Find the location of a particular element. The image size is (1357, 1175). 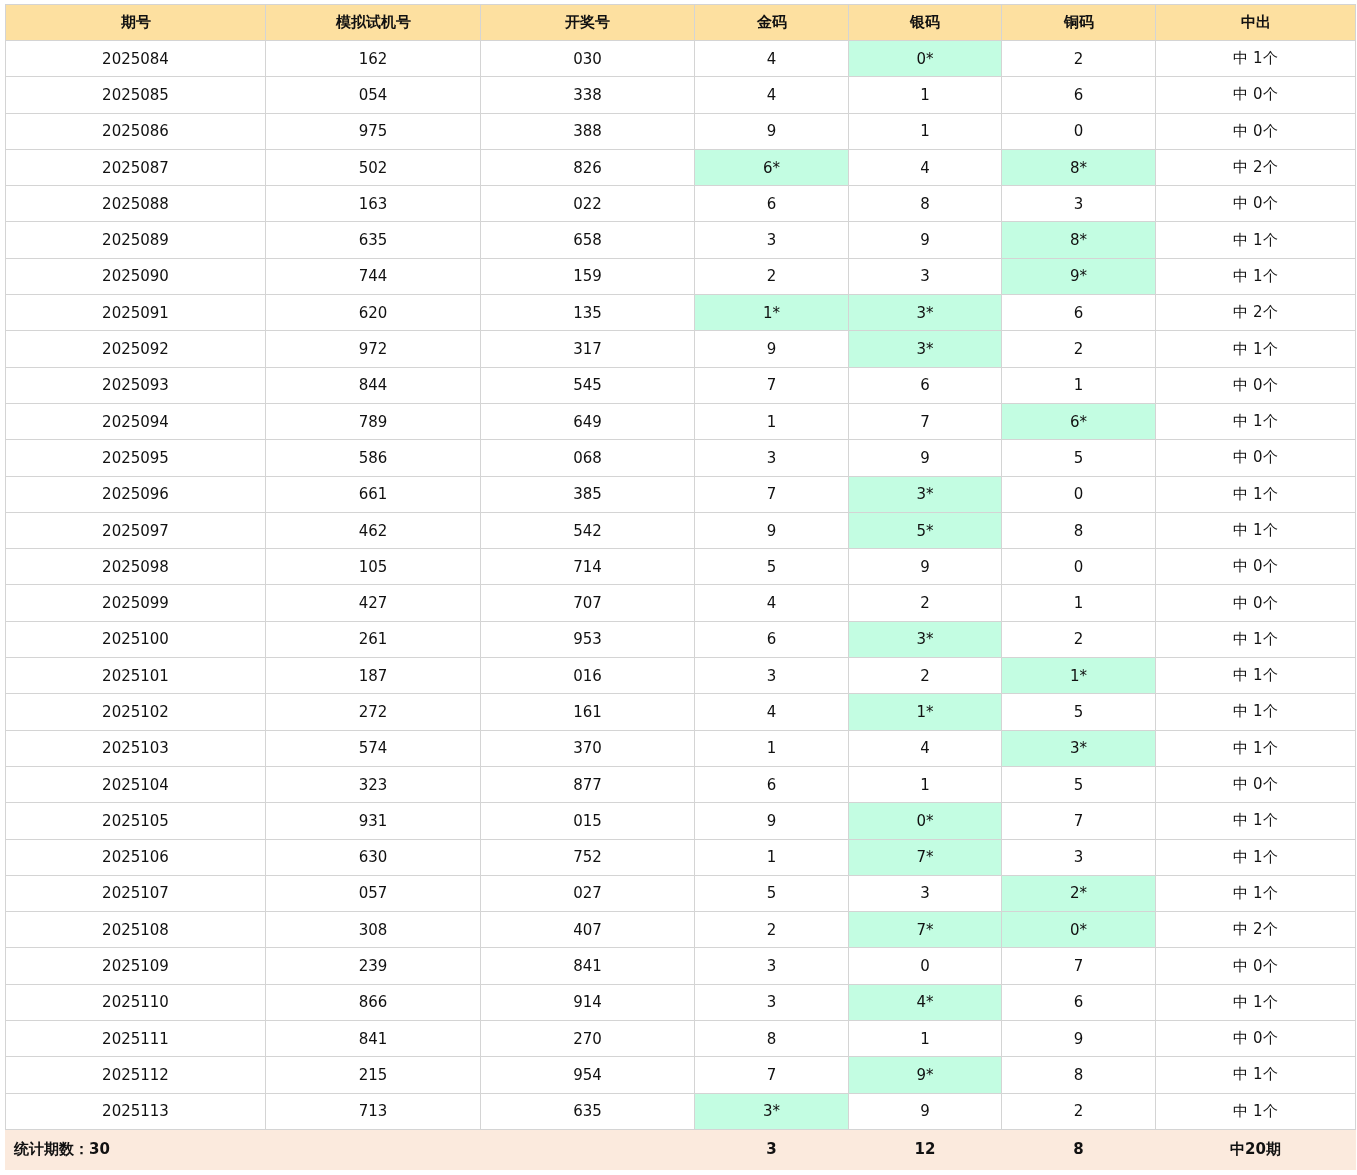

table-cell: 2025104 is located at coordinates (135, 784).